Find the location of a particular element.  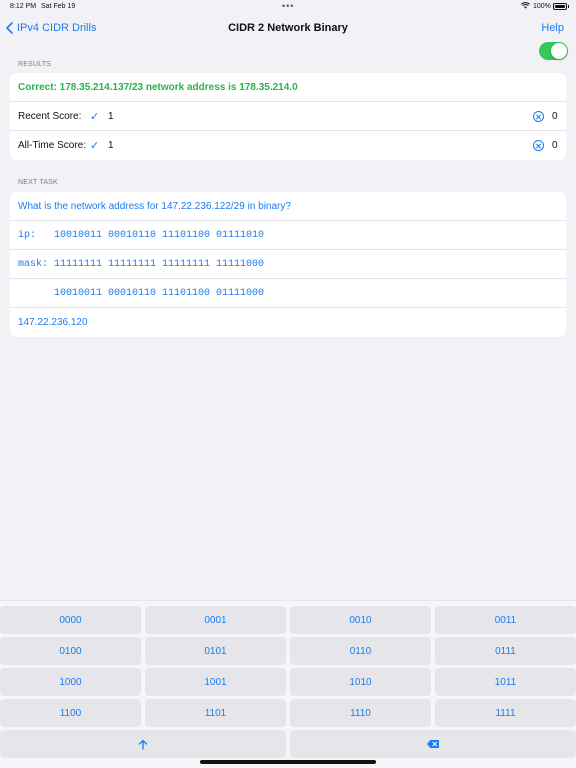

answer-decimal-row: 147.22.236.120 is located at coordinates (288, 322).